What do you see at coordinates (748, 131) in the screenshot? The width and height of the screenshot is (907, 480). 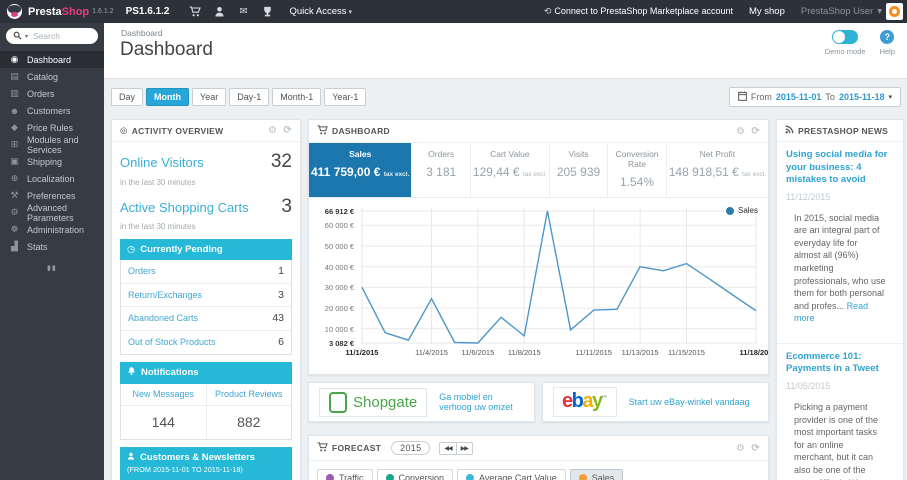 I see `panel-tools: ⚙ ⟳` at bounding box center [748, 131].